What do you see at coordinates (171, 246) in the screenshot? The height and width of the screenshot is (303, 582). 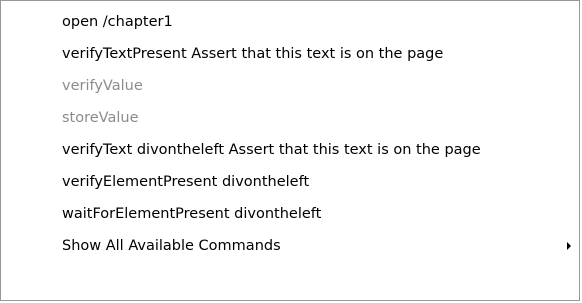 I see `menu-item-label: Show All Available Commands` at bounding box center [171, 246].